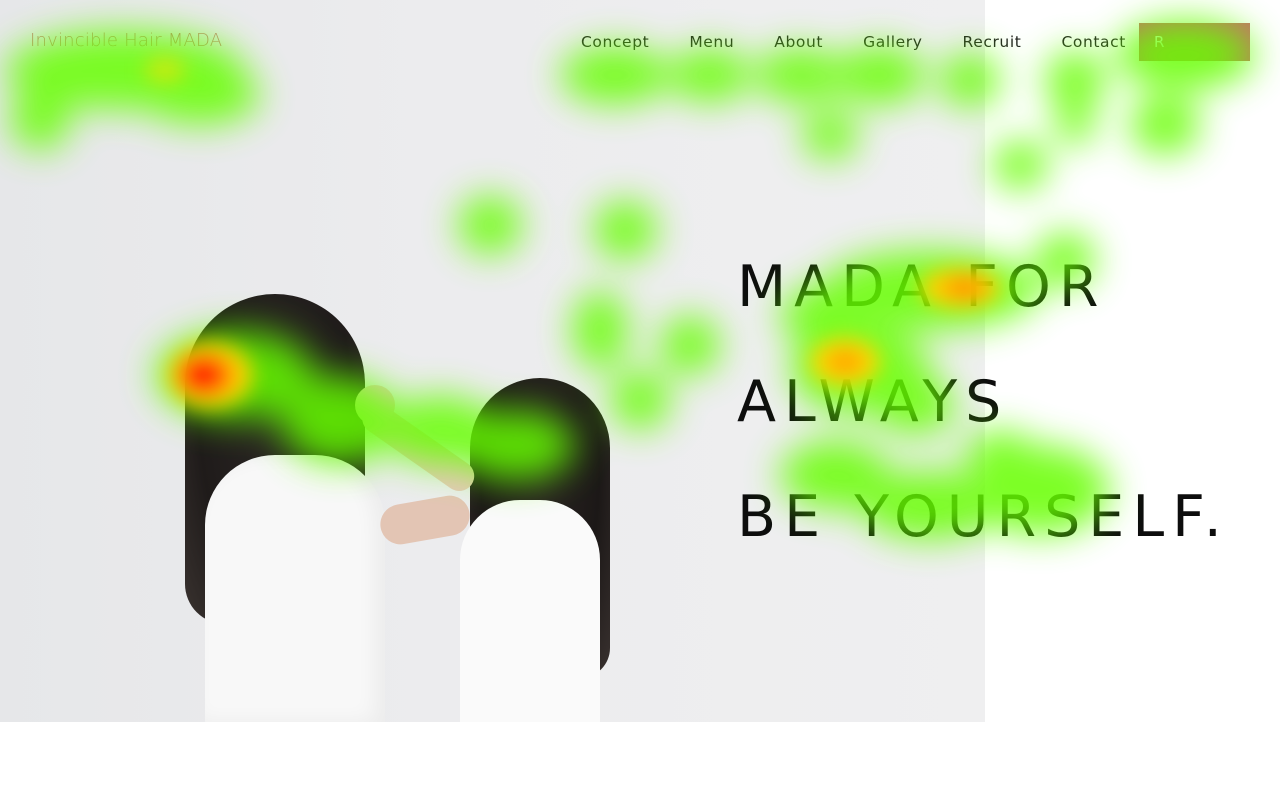 This screenshot has width=1280, height=803. I want to click on shirt-right, so click(530, 611).